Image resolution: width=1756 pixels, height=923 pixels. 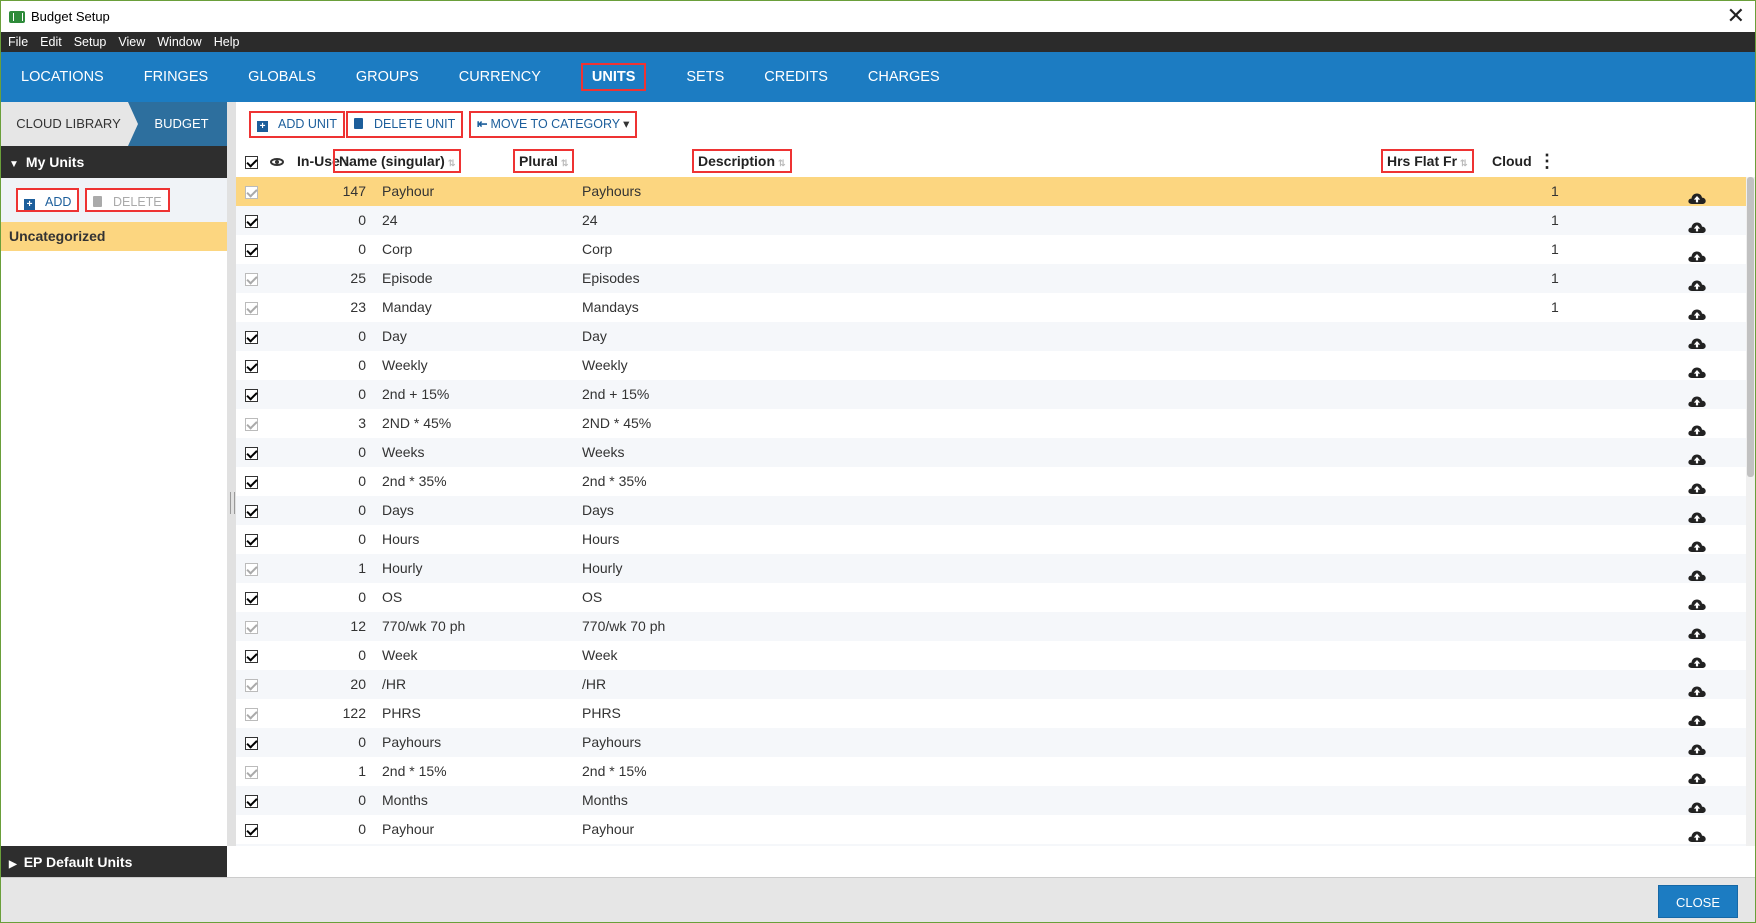 What do you see at coordinates (590, 220) in the screenshot?
I see `plural-cell: 24` at bounding box center [590, 220].